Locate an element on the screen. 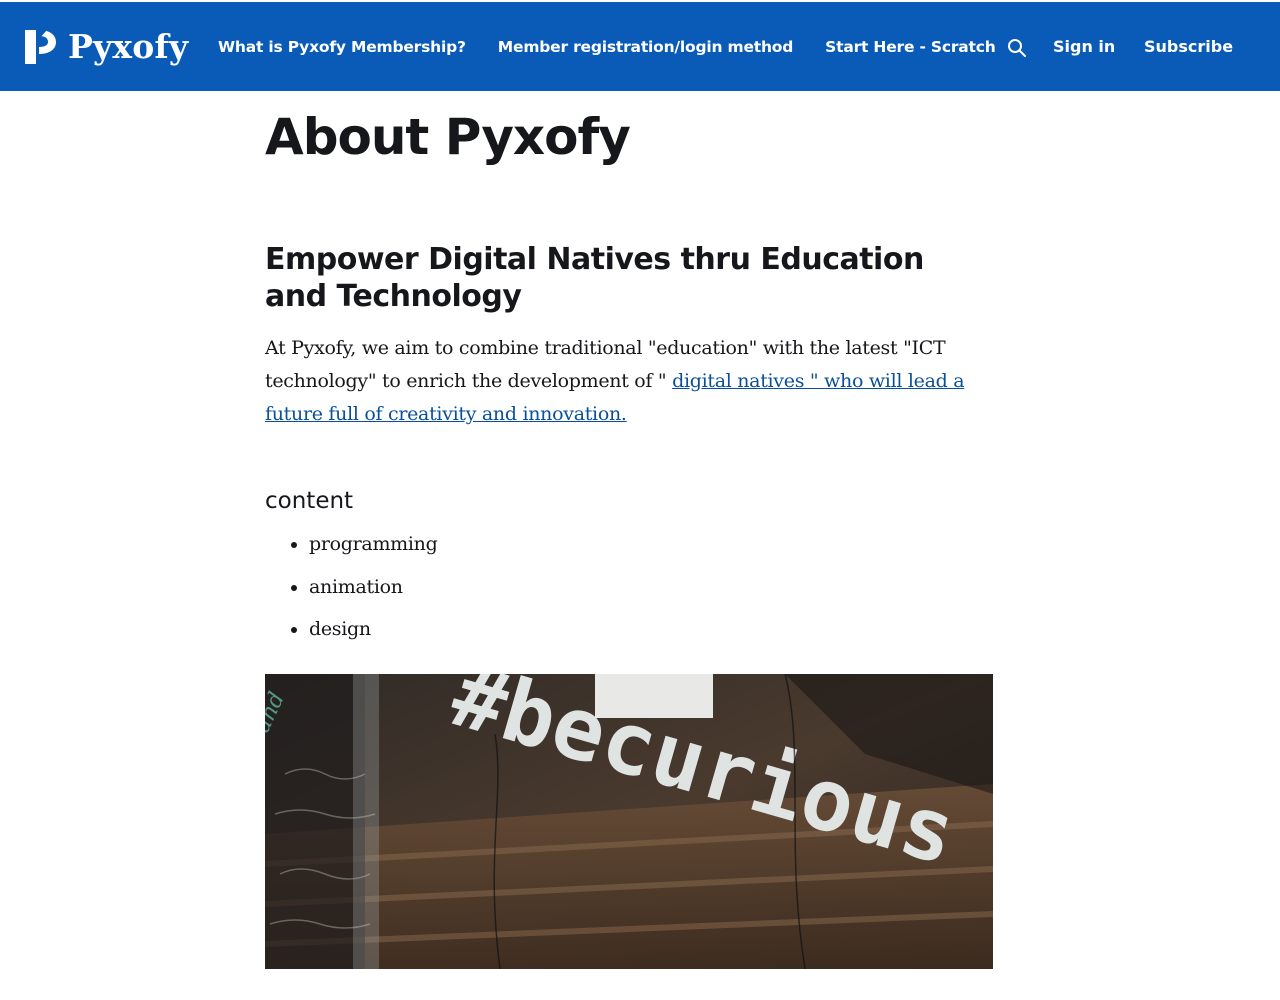 The width and height of the screenshot is (1280, 1000). list-item: programming is located at coordinates (651, 544).